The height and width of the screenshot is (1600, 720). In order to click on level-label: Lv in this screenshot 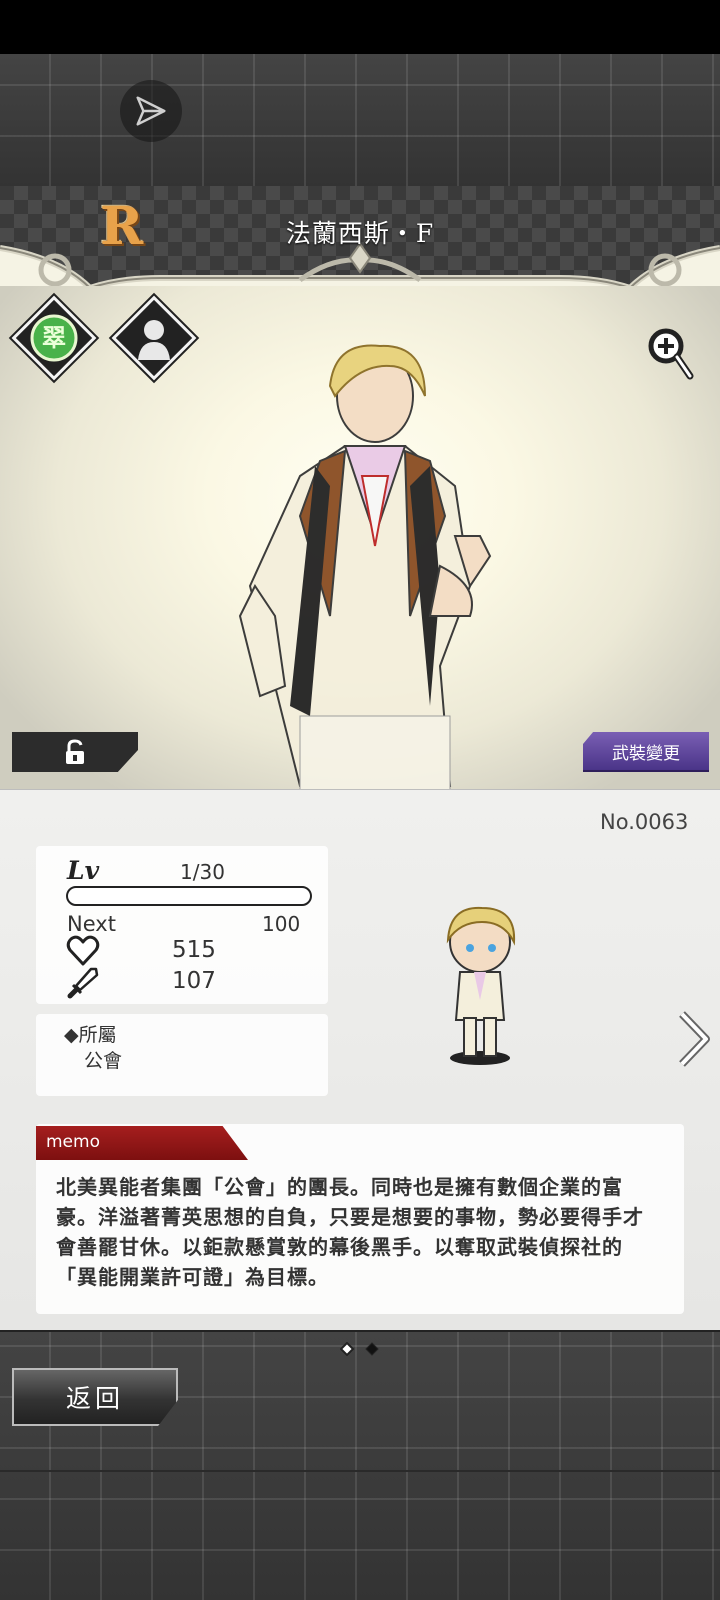, I will do `click(83, 870)`.